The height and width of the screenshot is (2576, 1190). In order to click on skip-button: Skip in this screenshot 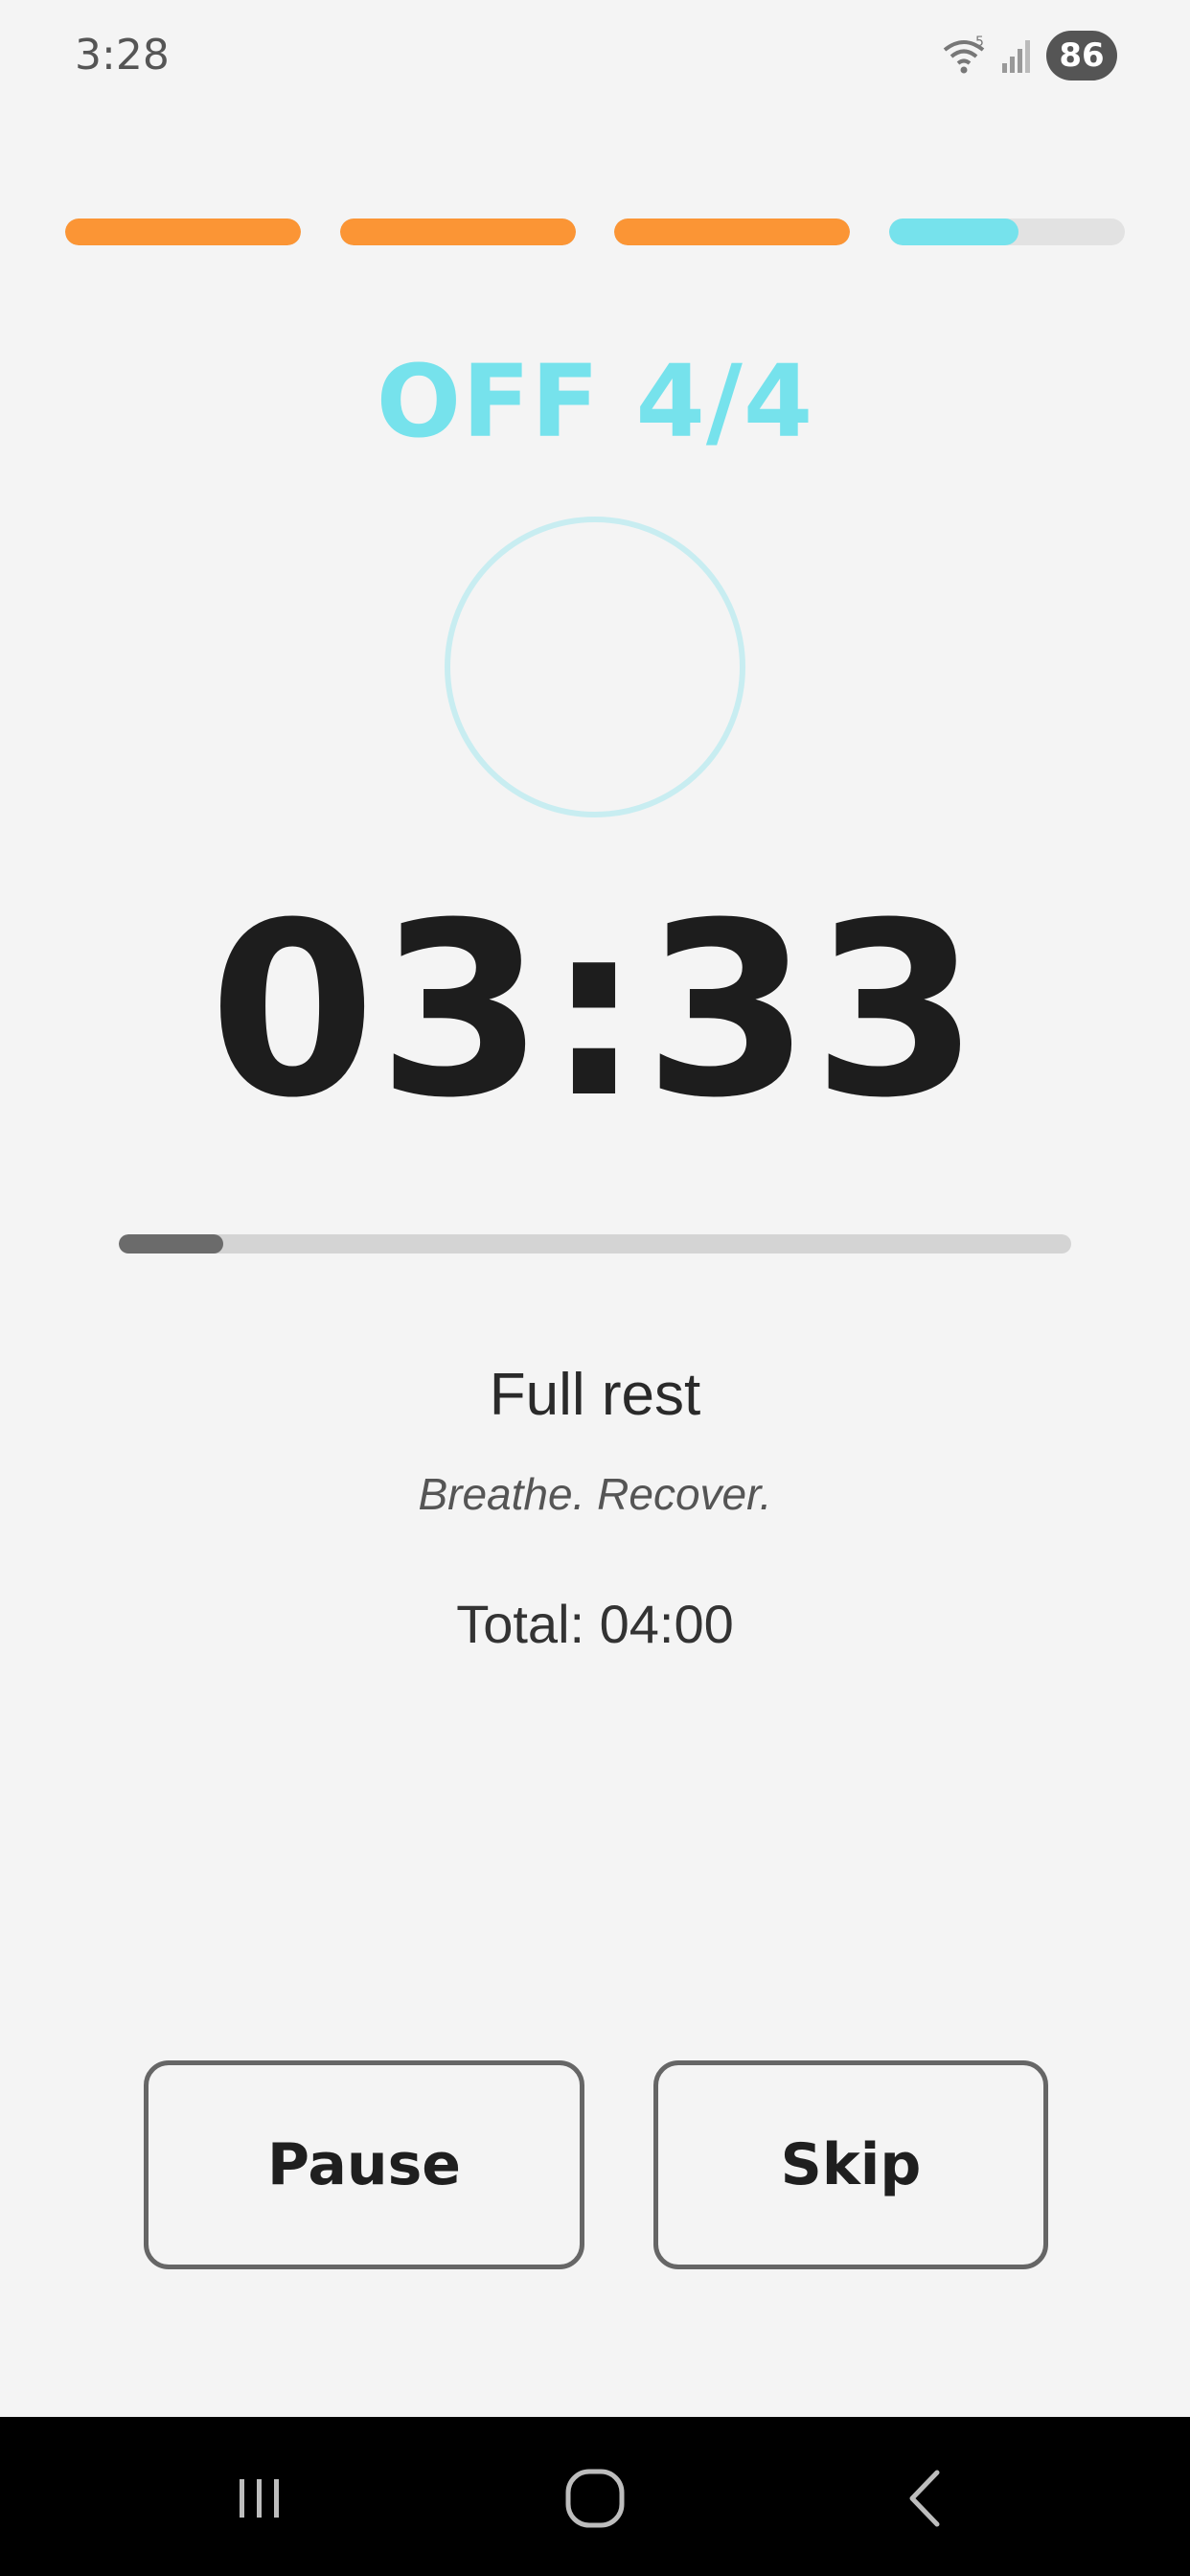, I will do `click(851, 2164)`.